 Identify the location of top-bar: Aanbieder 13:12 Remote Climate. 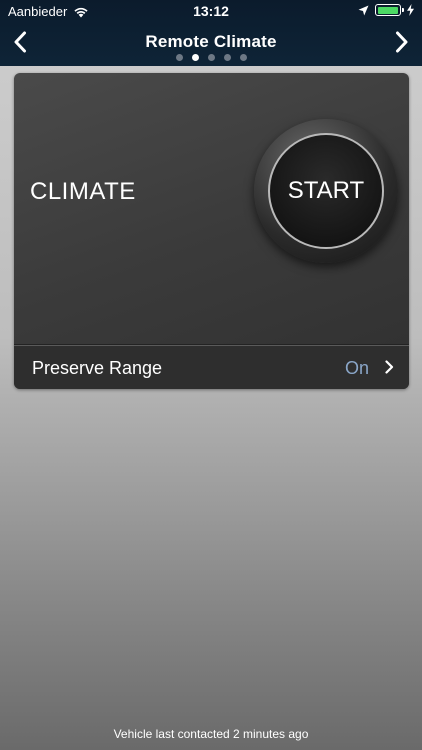
(211, 33).